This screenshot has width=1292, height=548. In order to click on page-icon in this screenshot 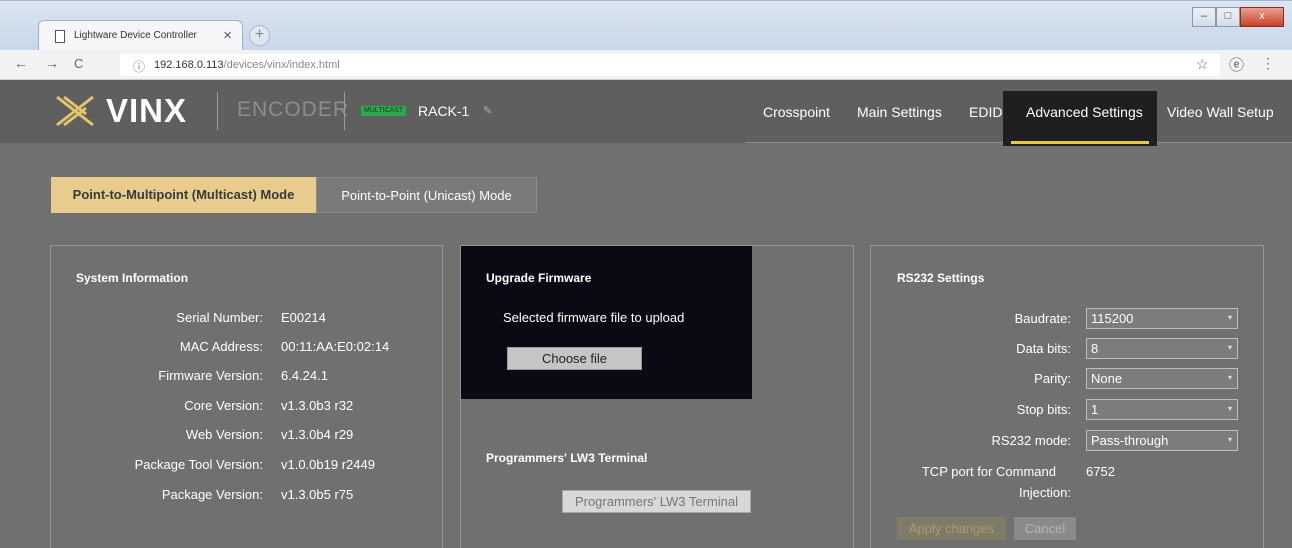, I will do `click(60, 36)`.